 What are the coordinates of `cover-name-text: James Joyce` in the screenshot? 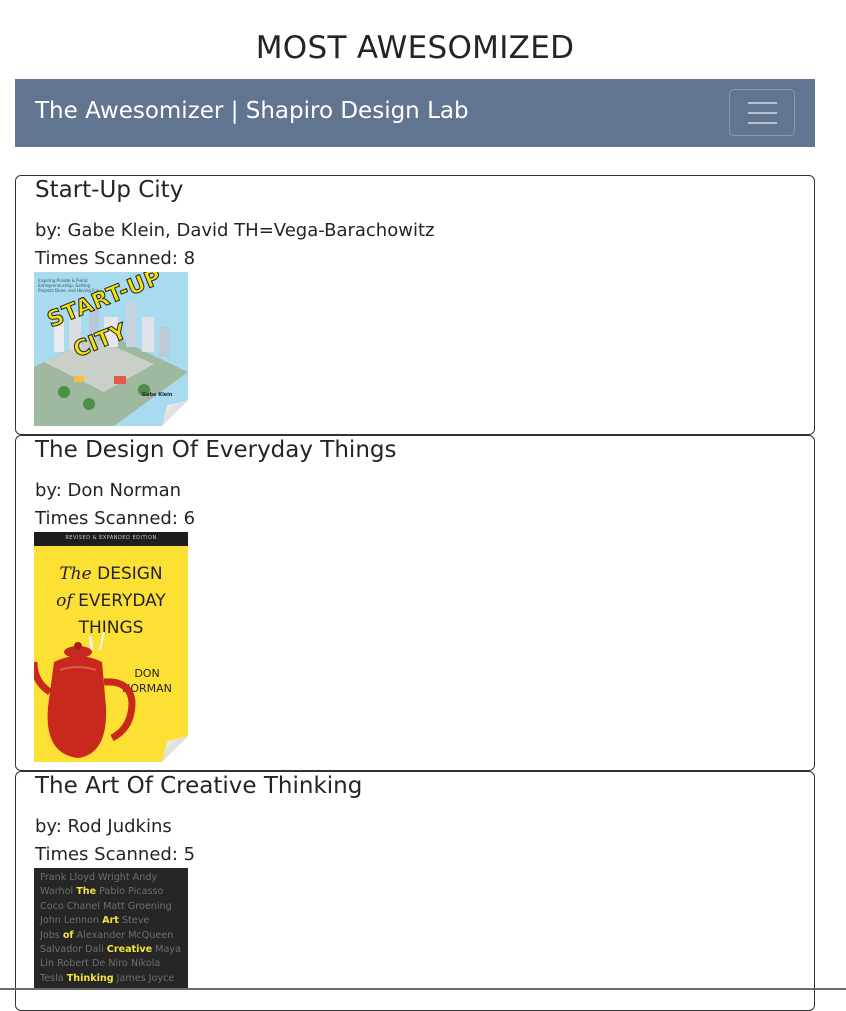 It's located at (144, 978).